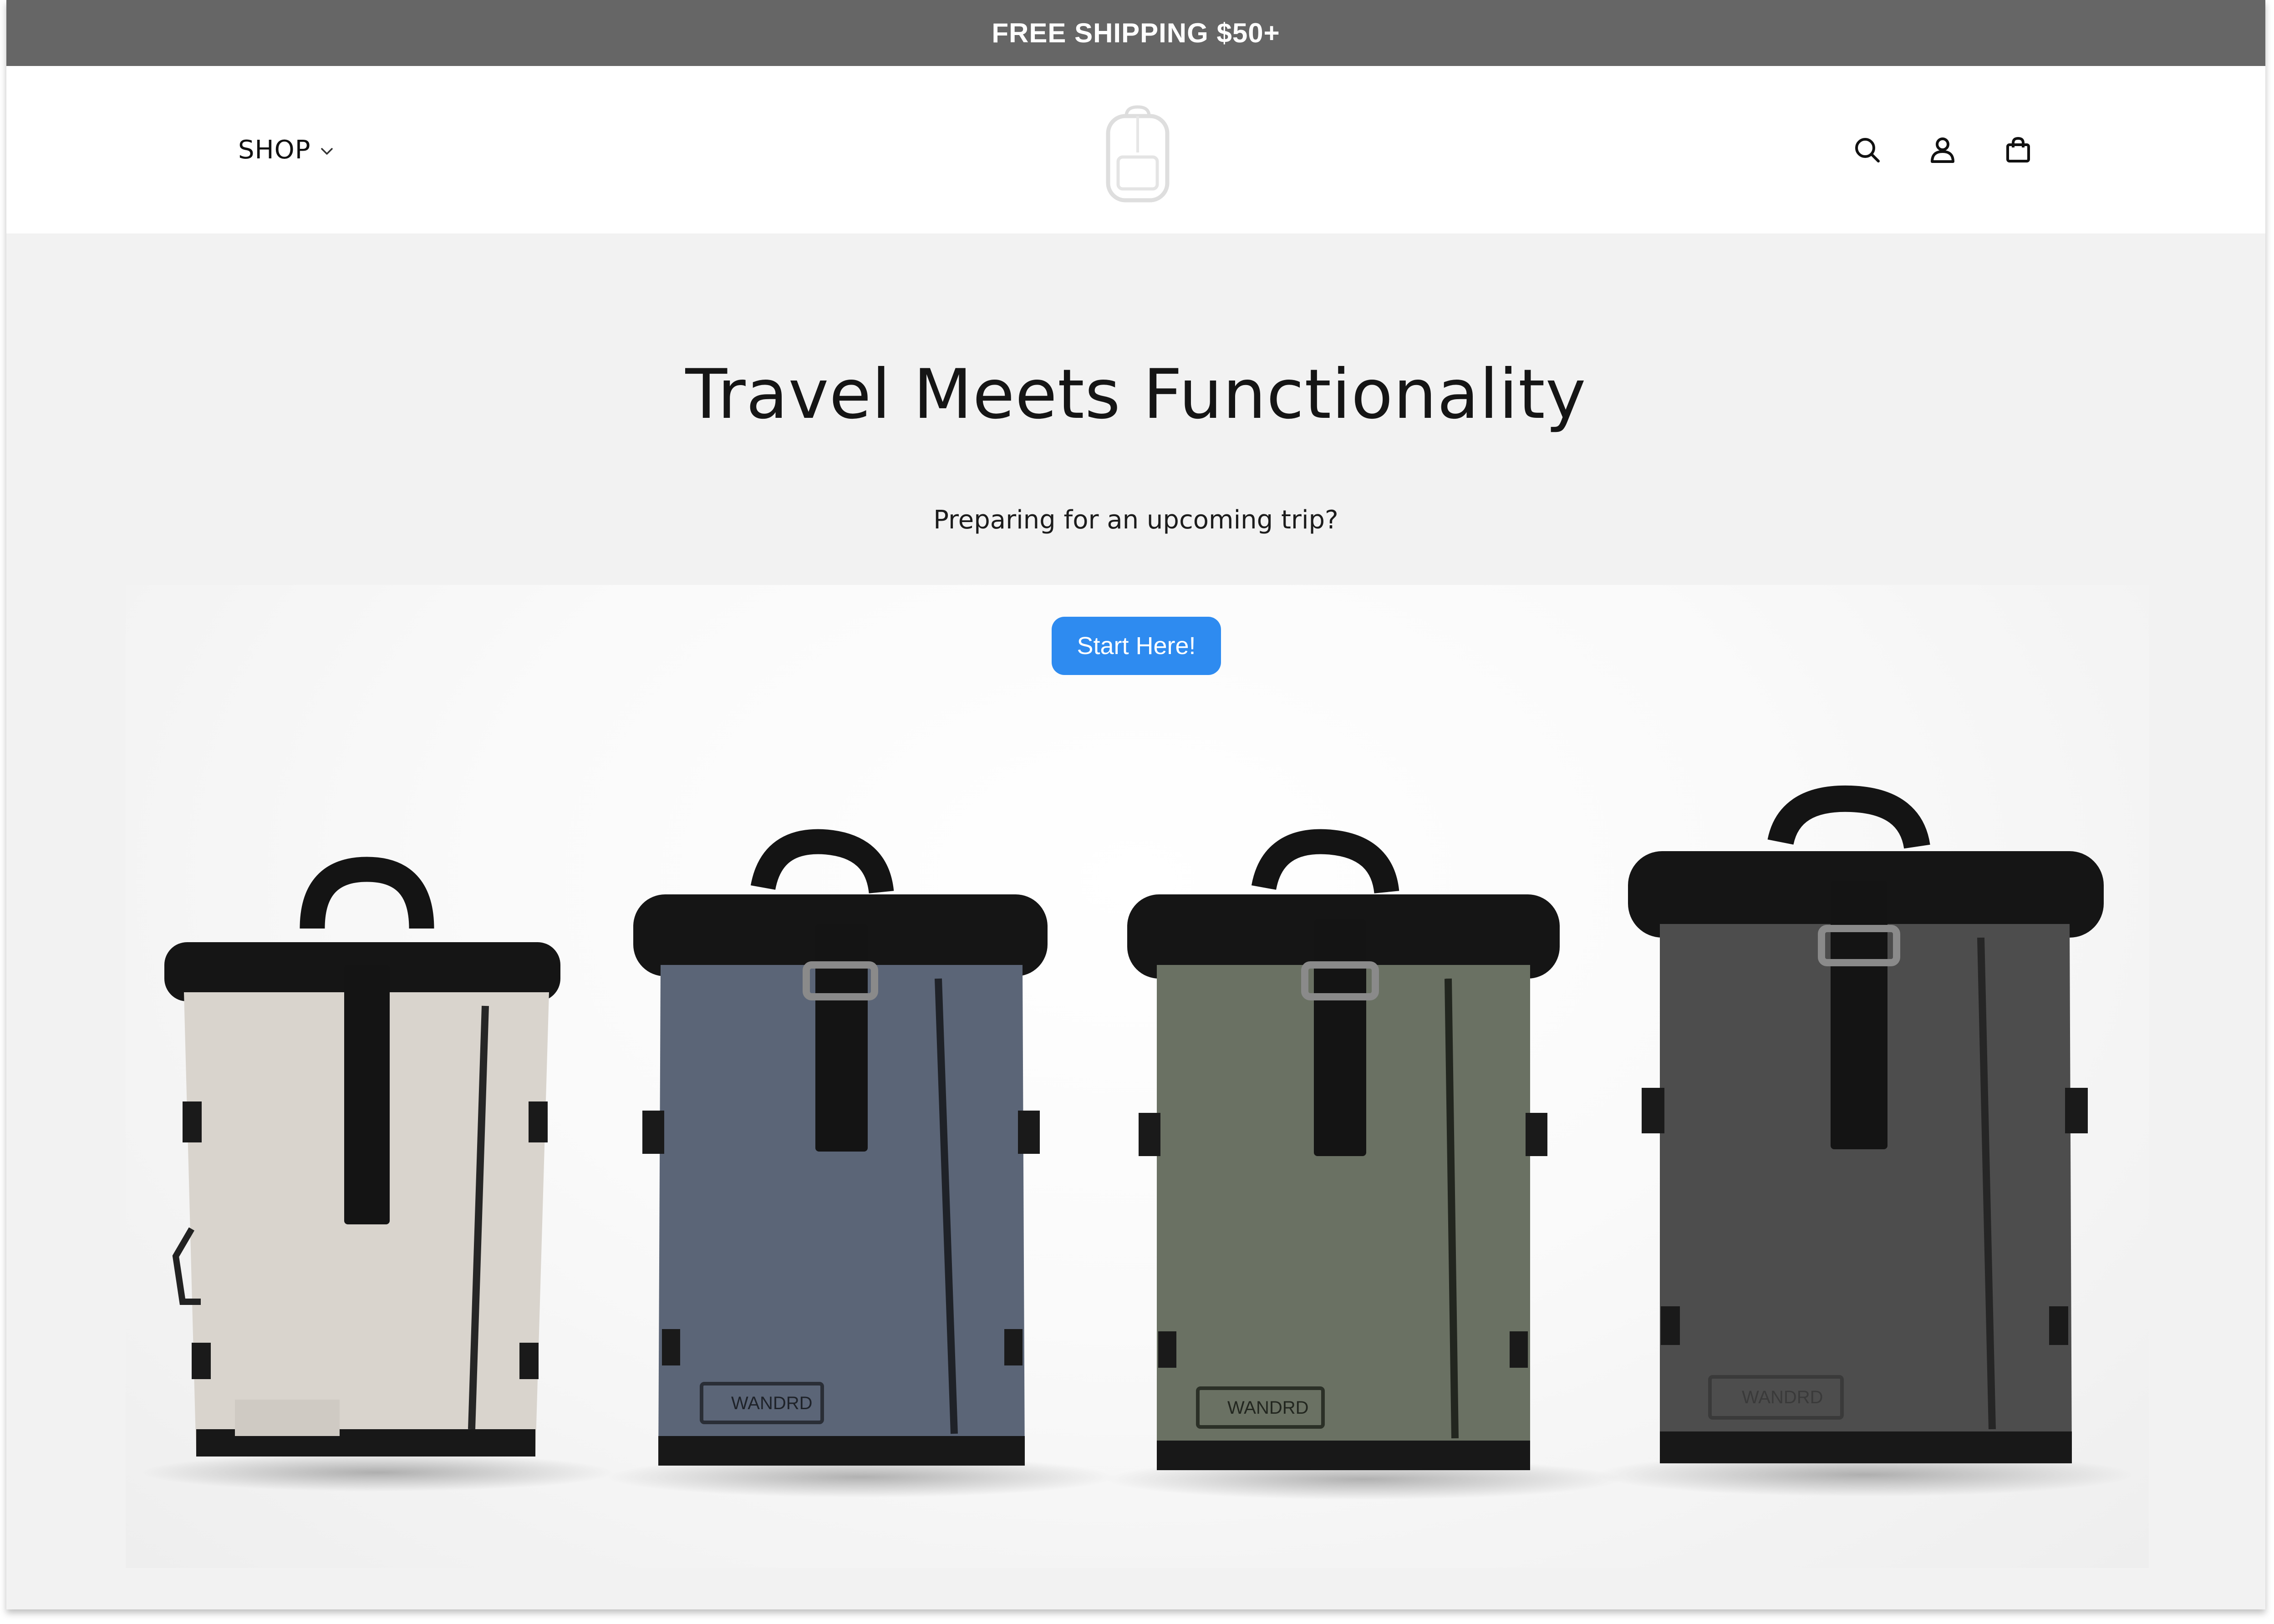 The width and height of the screenshot is (2274, 1624). Describe the element at coordinates (362, 1157) in the screenshot. I see `backpack-sand` at that location.